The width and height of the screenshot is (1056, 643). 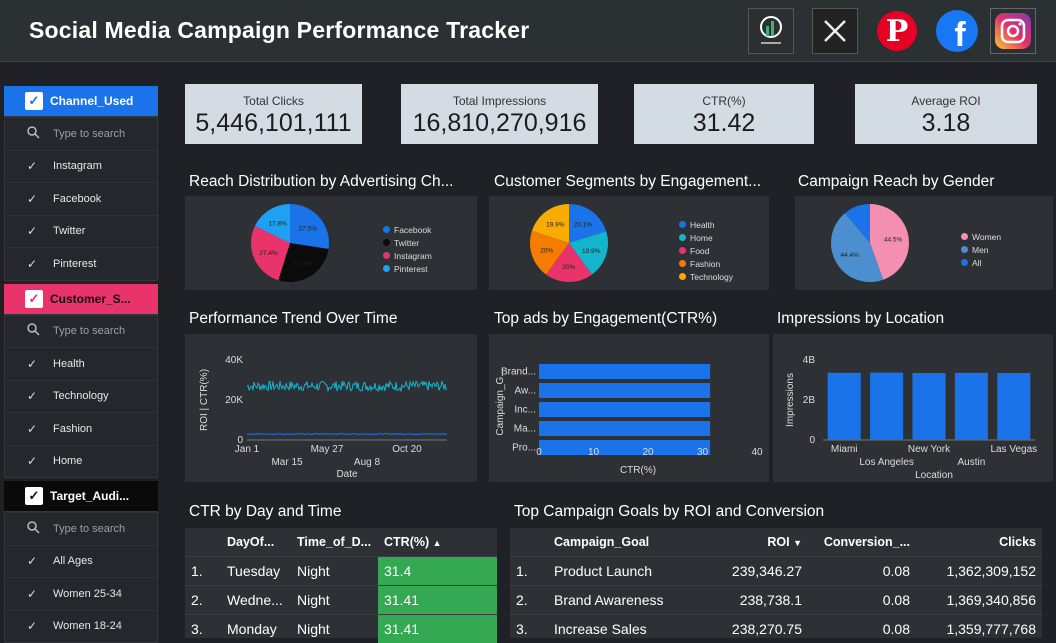 I want to click on y-axis-label: Impressions, so click(x=790, y=400).